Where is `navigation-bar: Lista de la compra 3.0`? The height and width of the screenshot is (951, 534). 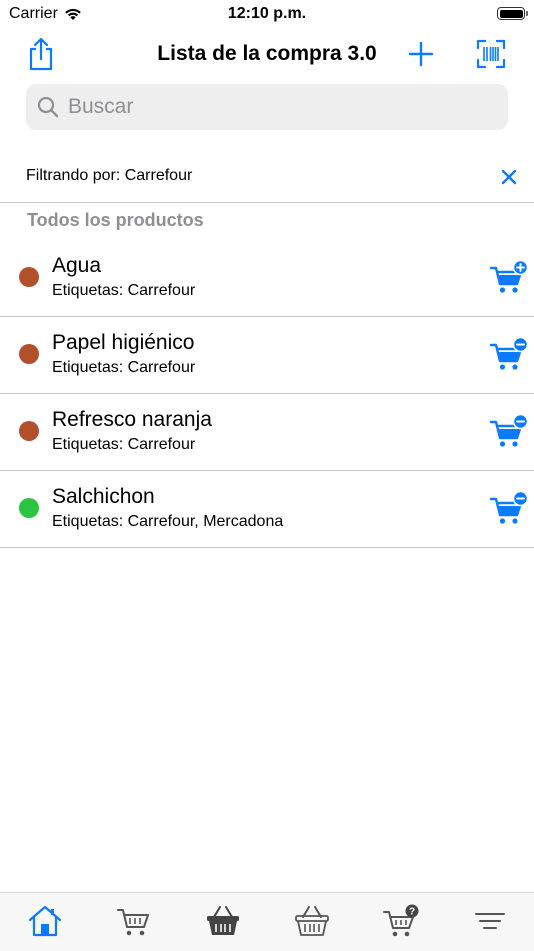 navigation-bar: Lista de la compra 3.0 is located at coordinates (267, 55).